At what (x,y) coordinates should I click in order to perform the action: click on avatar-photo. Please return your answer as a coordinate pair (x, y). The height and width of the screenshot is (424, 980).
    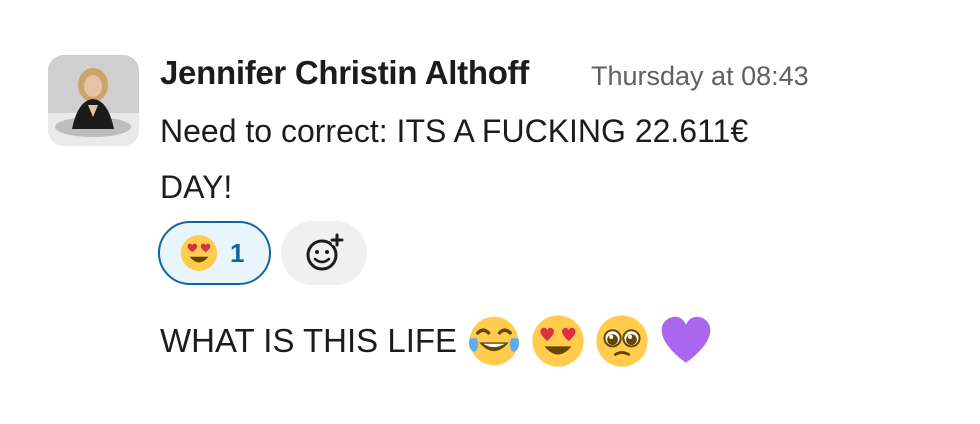
    Looking at the image, I should click on (93, 100).